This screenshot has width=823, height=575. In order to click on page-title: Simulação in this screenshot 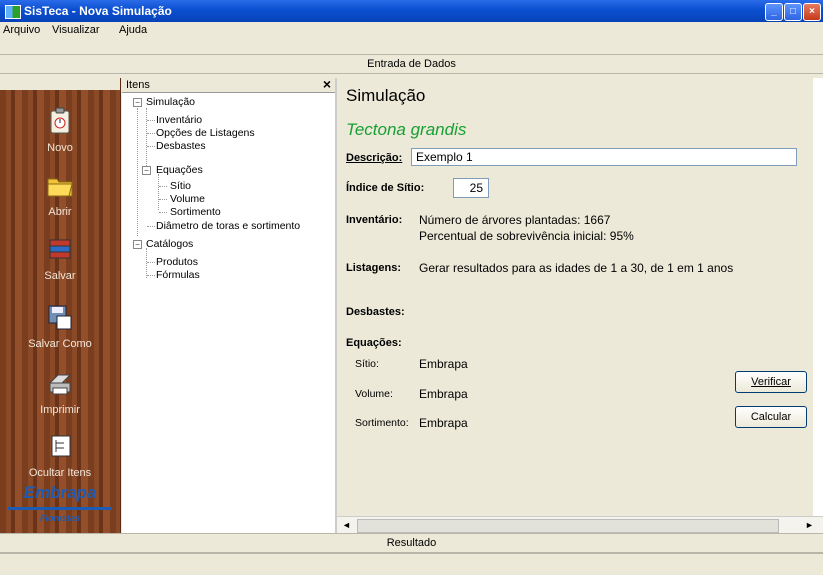, I will do `click(386, 95)`.